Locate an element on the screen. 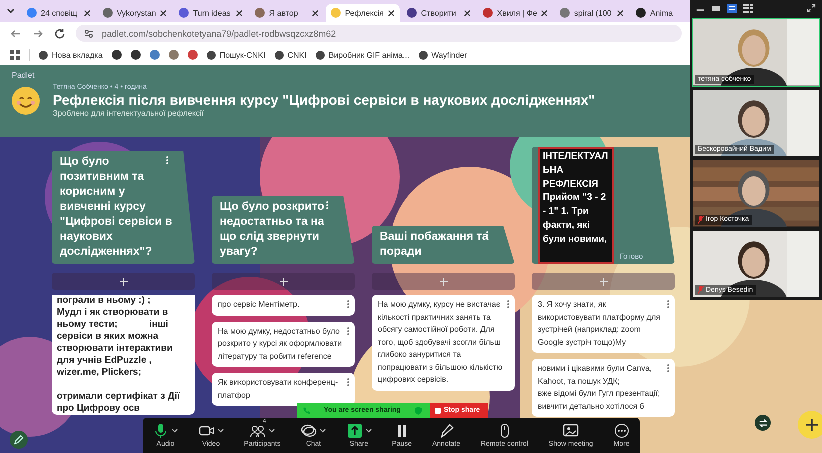  smiley-icon is located at coordinates (26, 101).